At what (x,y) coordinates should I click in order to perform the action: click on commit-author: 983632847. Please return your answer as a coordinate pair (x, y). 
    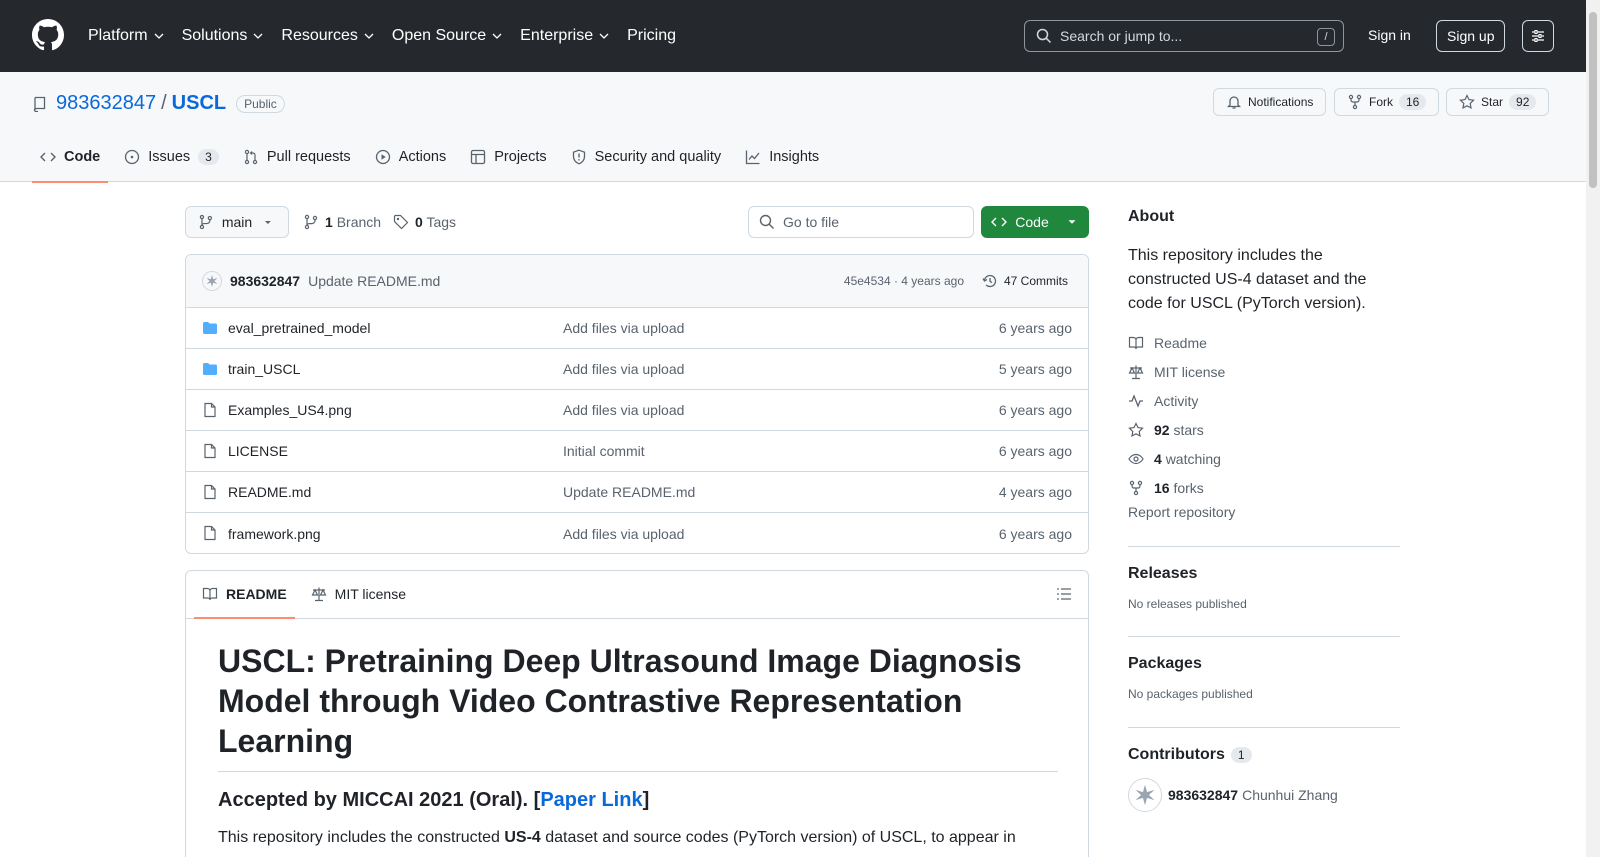
    Looking at the image, I should click on (265, 281).